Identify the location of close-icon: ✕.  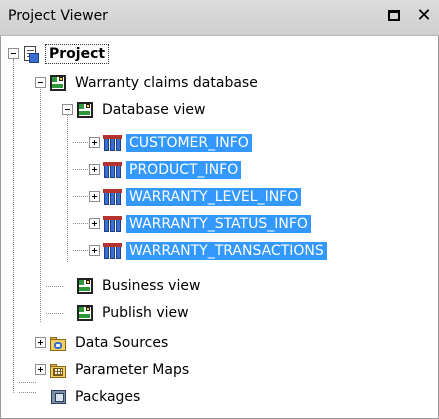
(424, 15).